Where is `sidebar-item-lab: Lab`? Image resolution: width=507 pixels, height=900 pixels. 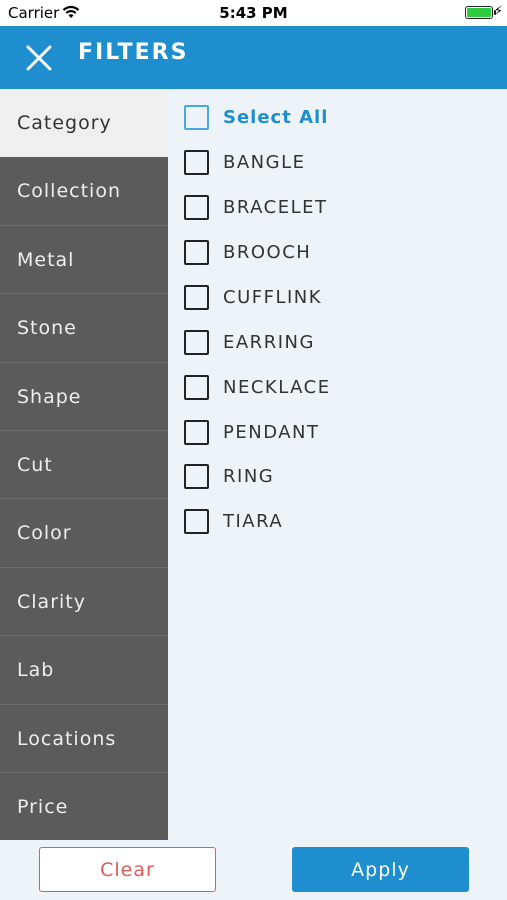
sidebar-item-lab: Lab is located at coordinates (84, 670).